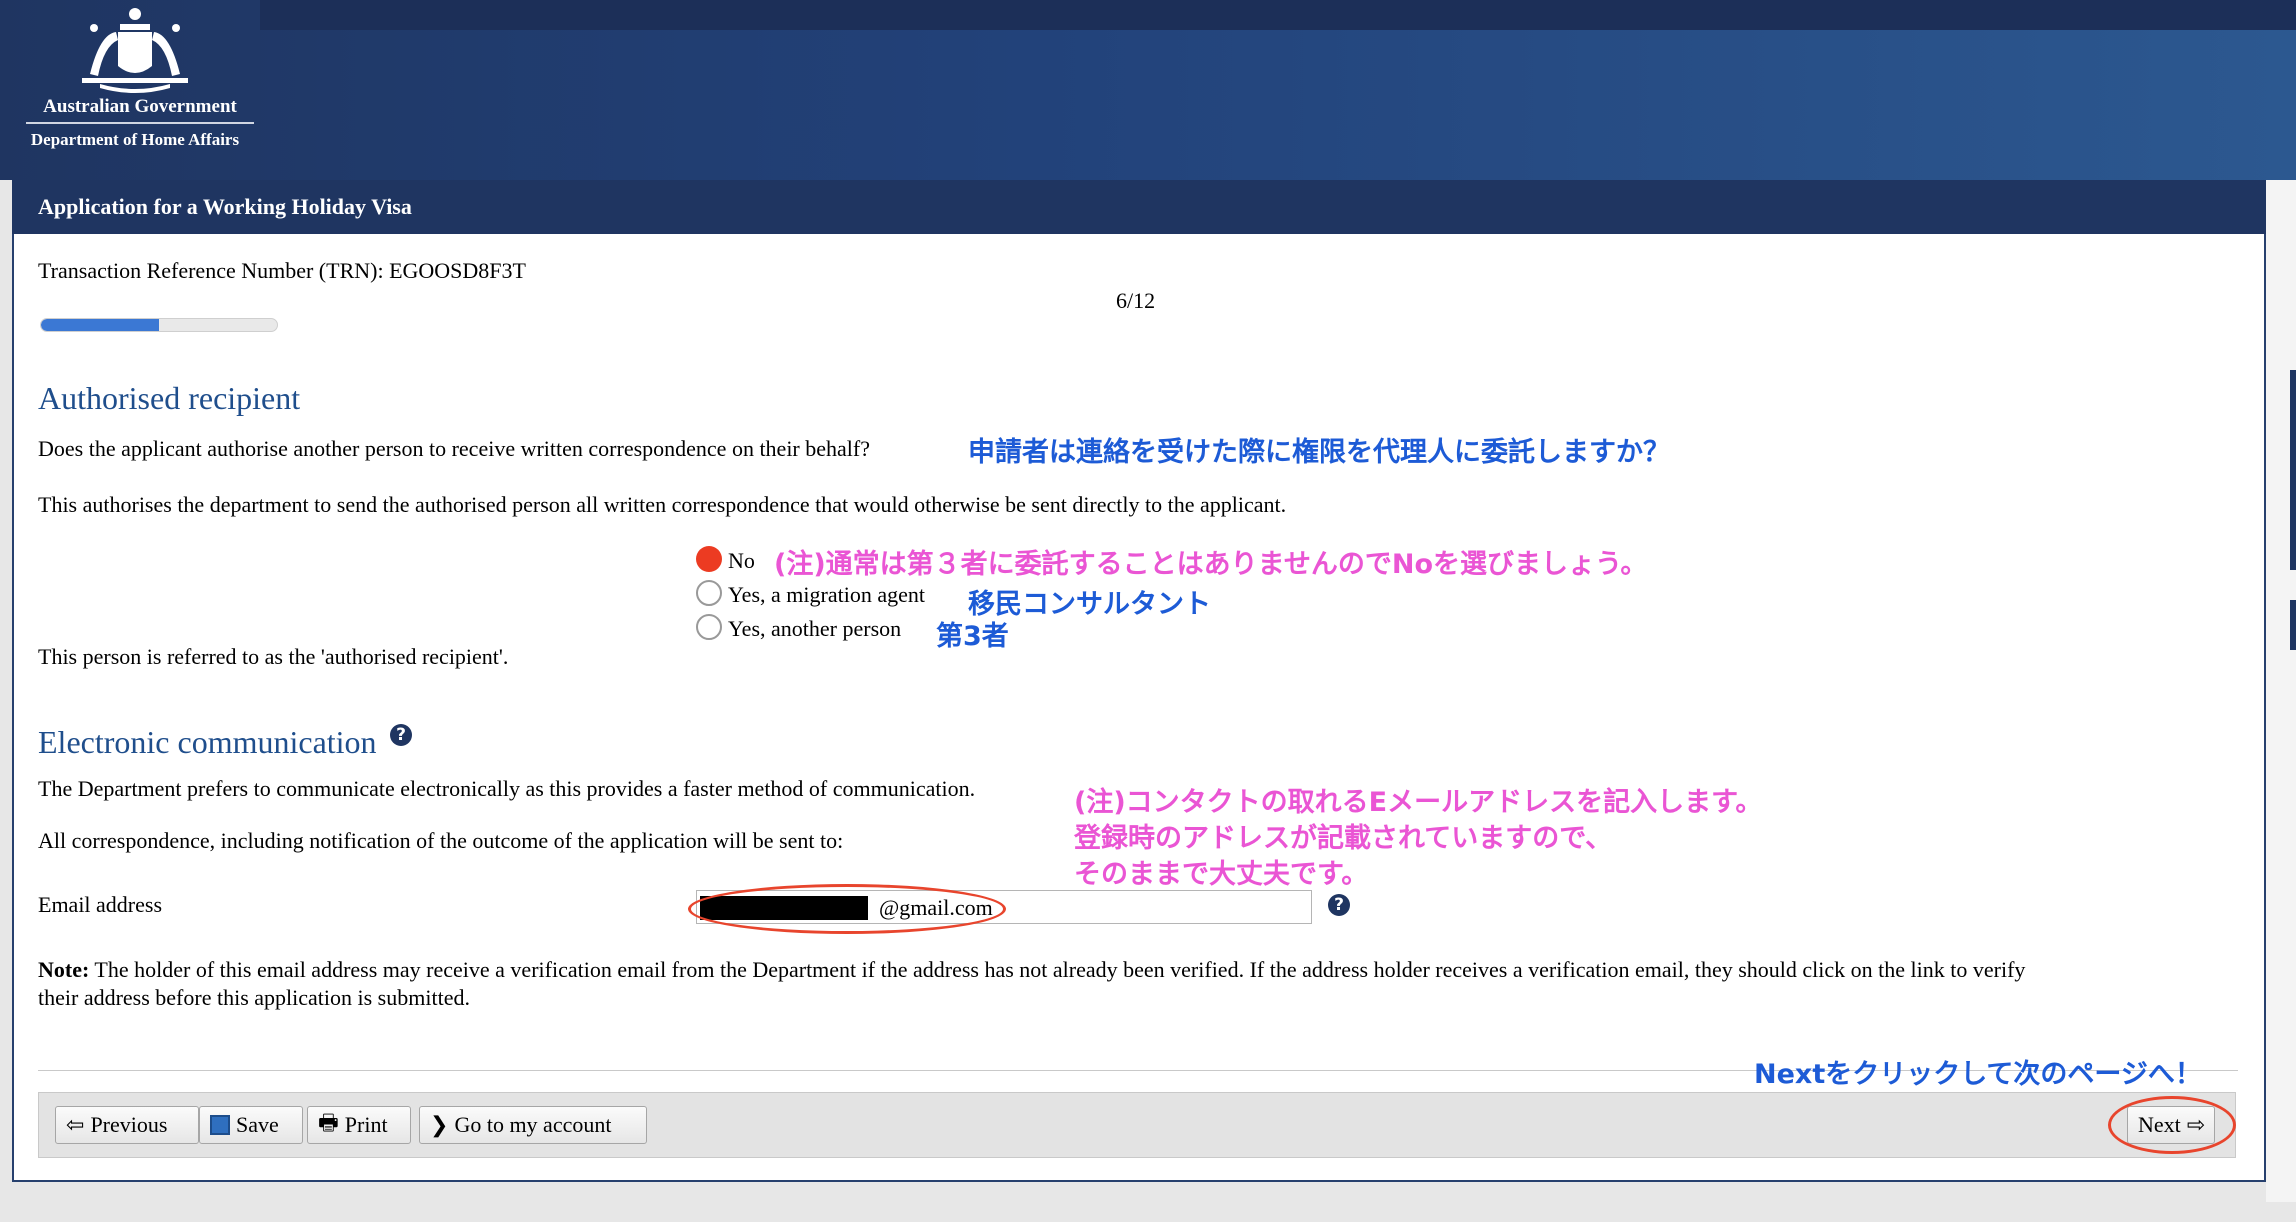 This screenshot has width=2296, height=1222. What do you see at coordinates (709, 593) in the screenshot?
I see `radio-migration-agent` at bounding box center [709, 593].